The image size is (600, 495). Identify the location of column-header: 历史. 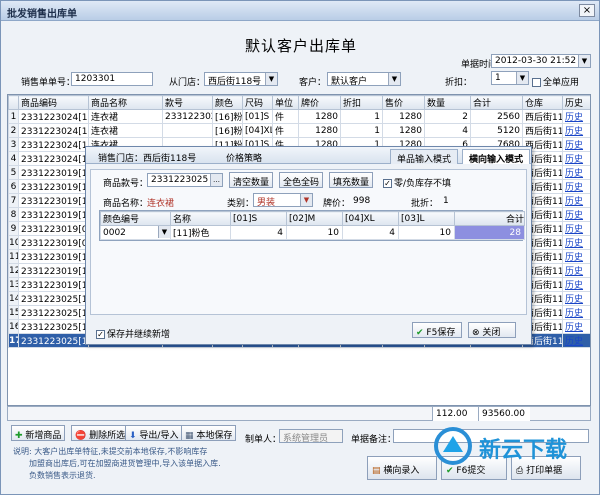
(576, 102).